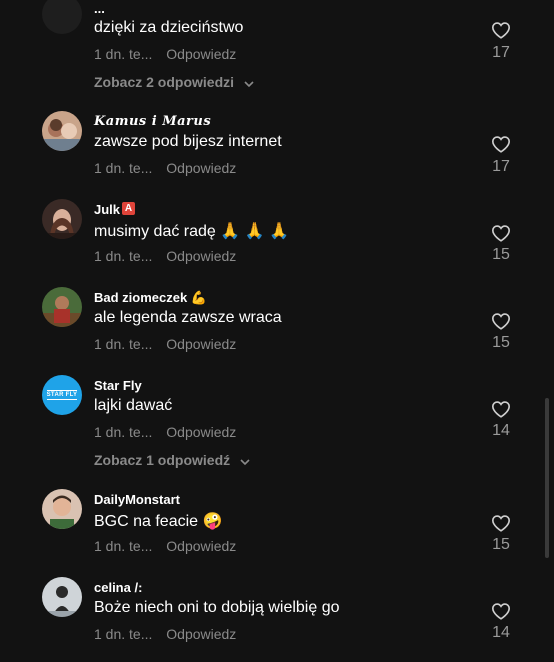  I want to click on comment-username: celina /:, so click(118, 587).